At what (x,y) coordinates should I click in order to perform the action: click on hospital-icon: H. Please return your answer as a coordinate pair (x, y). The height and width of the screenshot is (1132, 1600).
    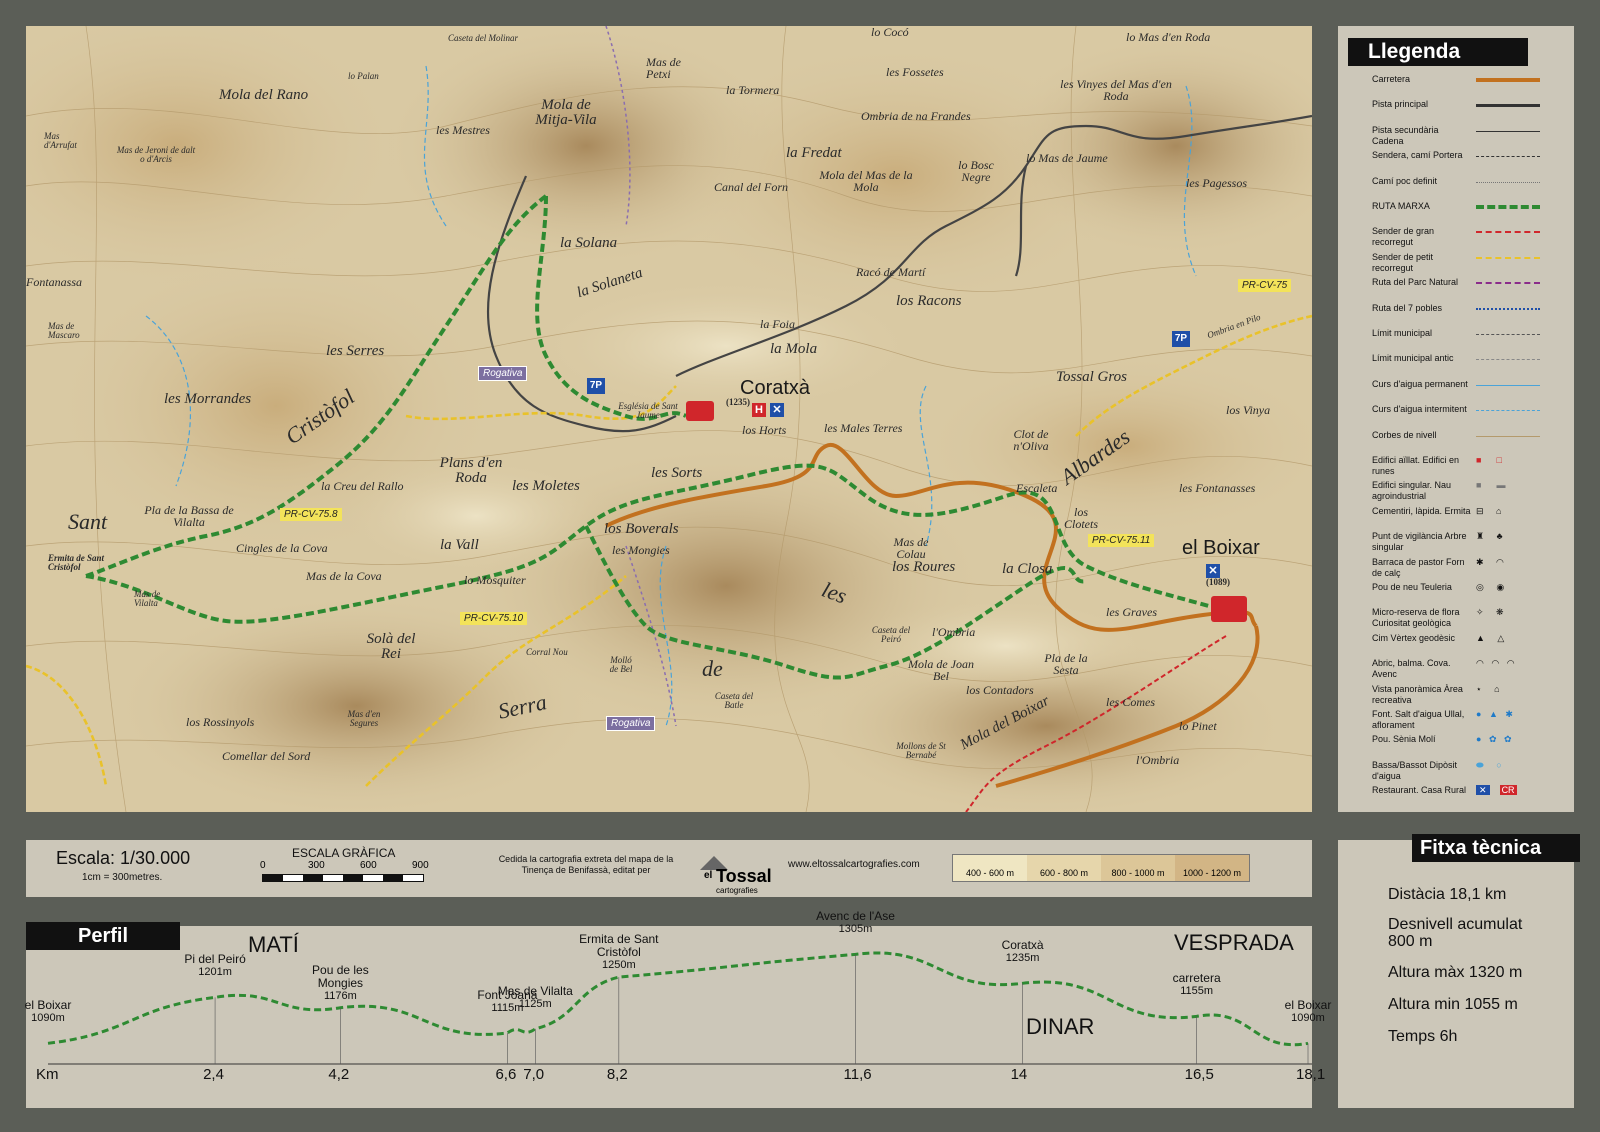
    Looking at the image, I should click on (759, 410).